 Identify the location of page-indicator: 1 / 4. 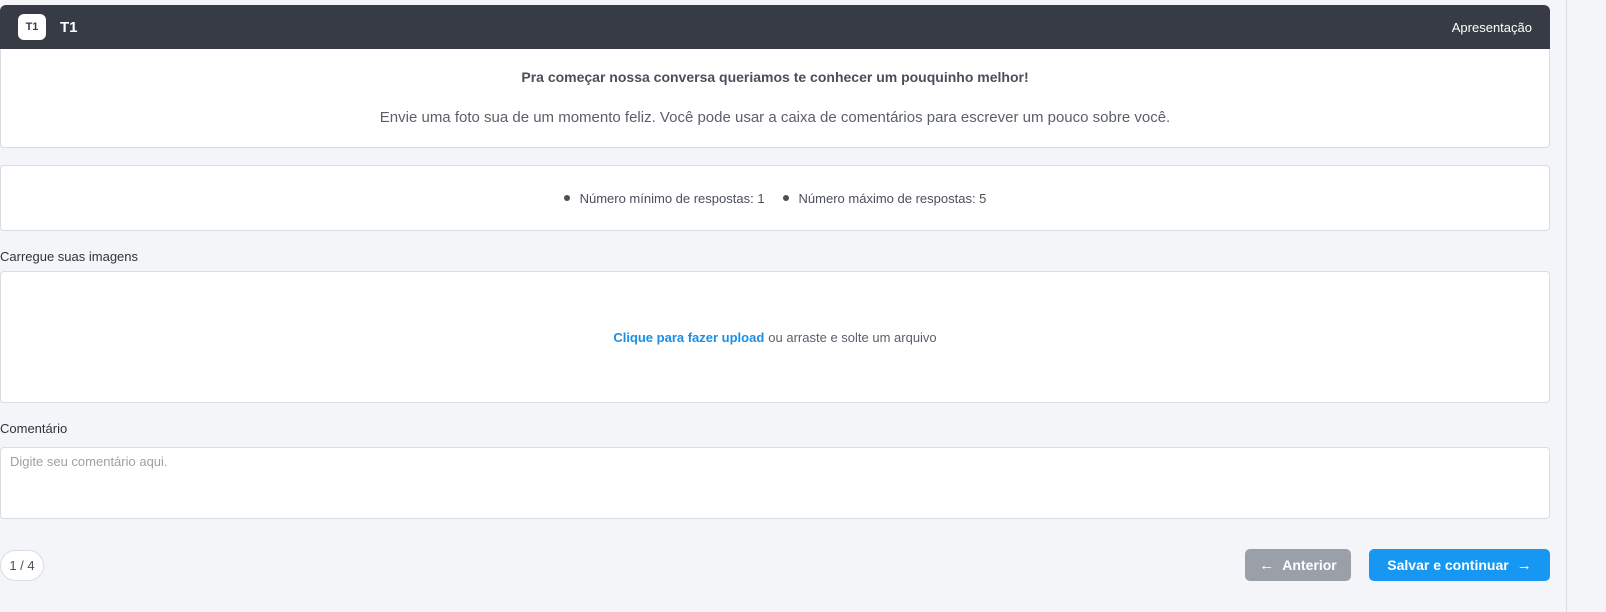
(22, 565).